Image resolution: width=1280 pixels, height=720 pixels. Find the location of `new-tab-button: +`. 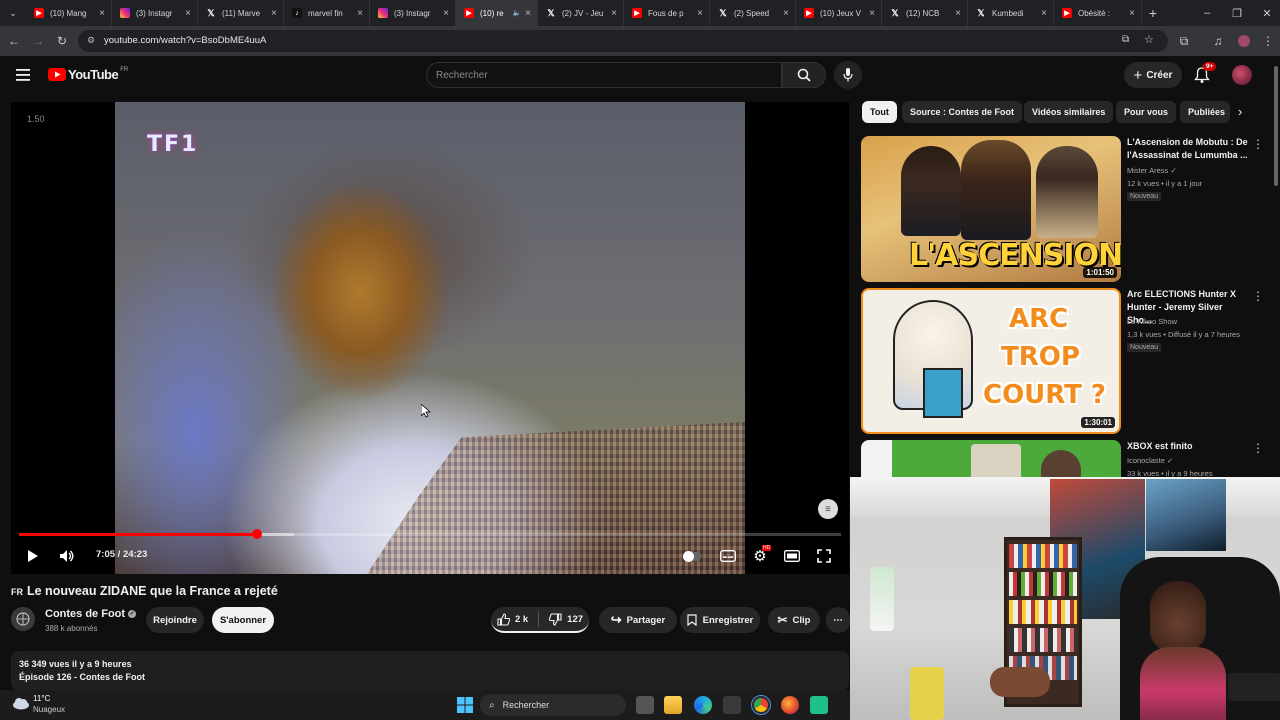

new-tab-button: + is located at coordinates (1153, 13).